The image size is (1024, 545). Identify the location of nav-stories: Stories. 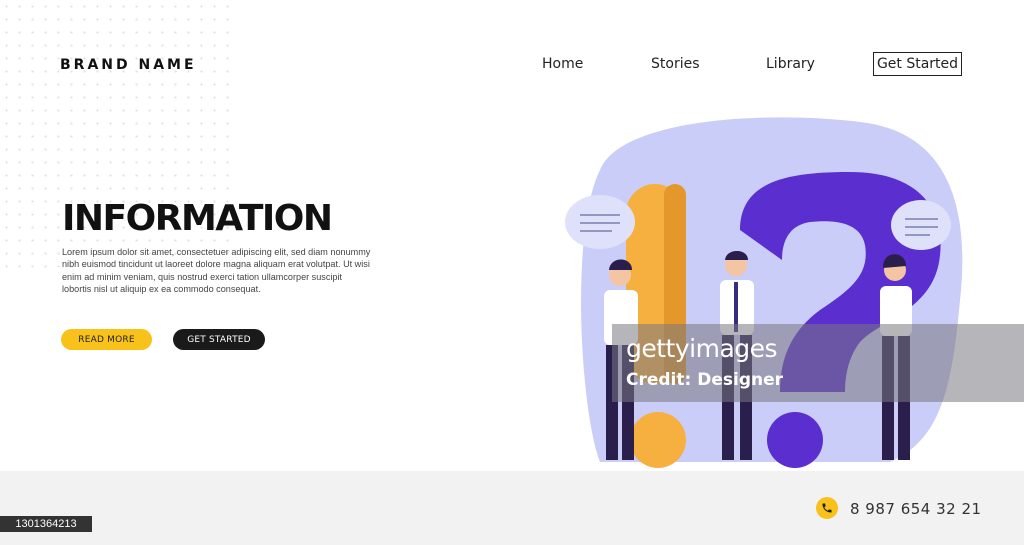
(675, 64).